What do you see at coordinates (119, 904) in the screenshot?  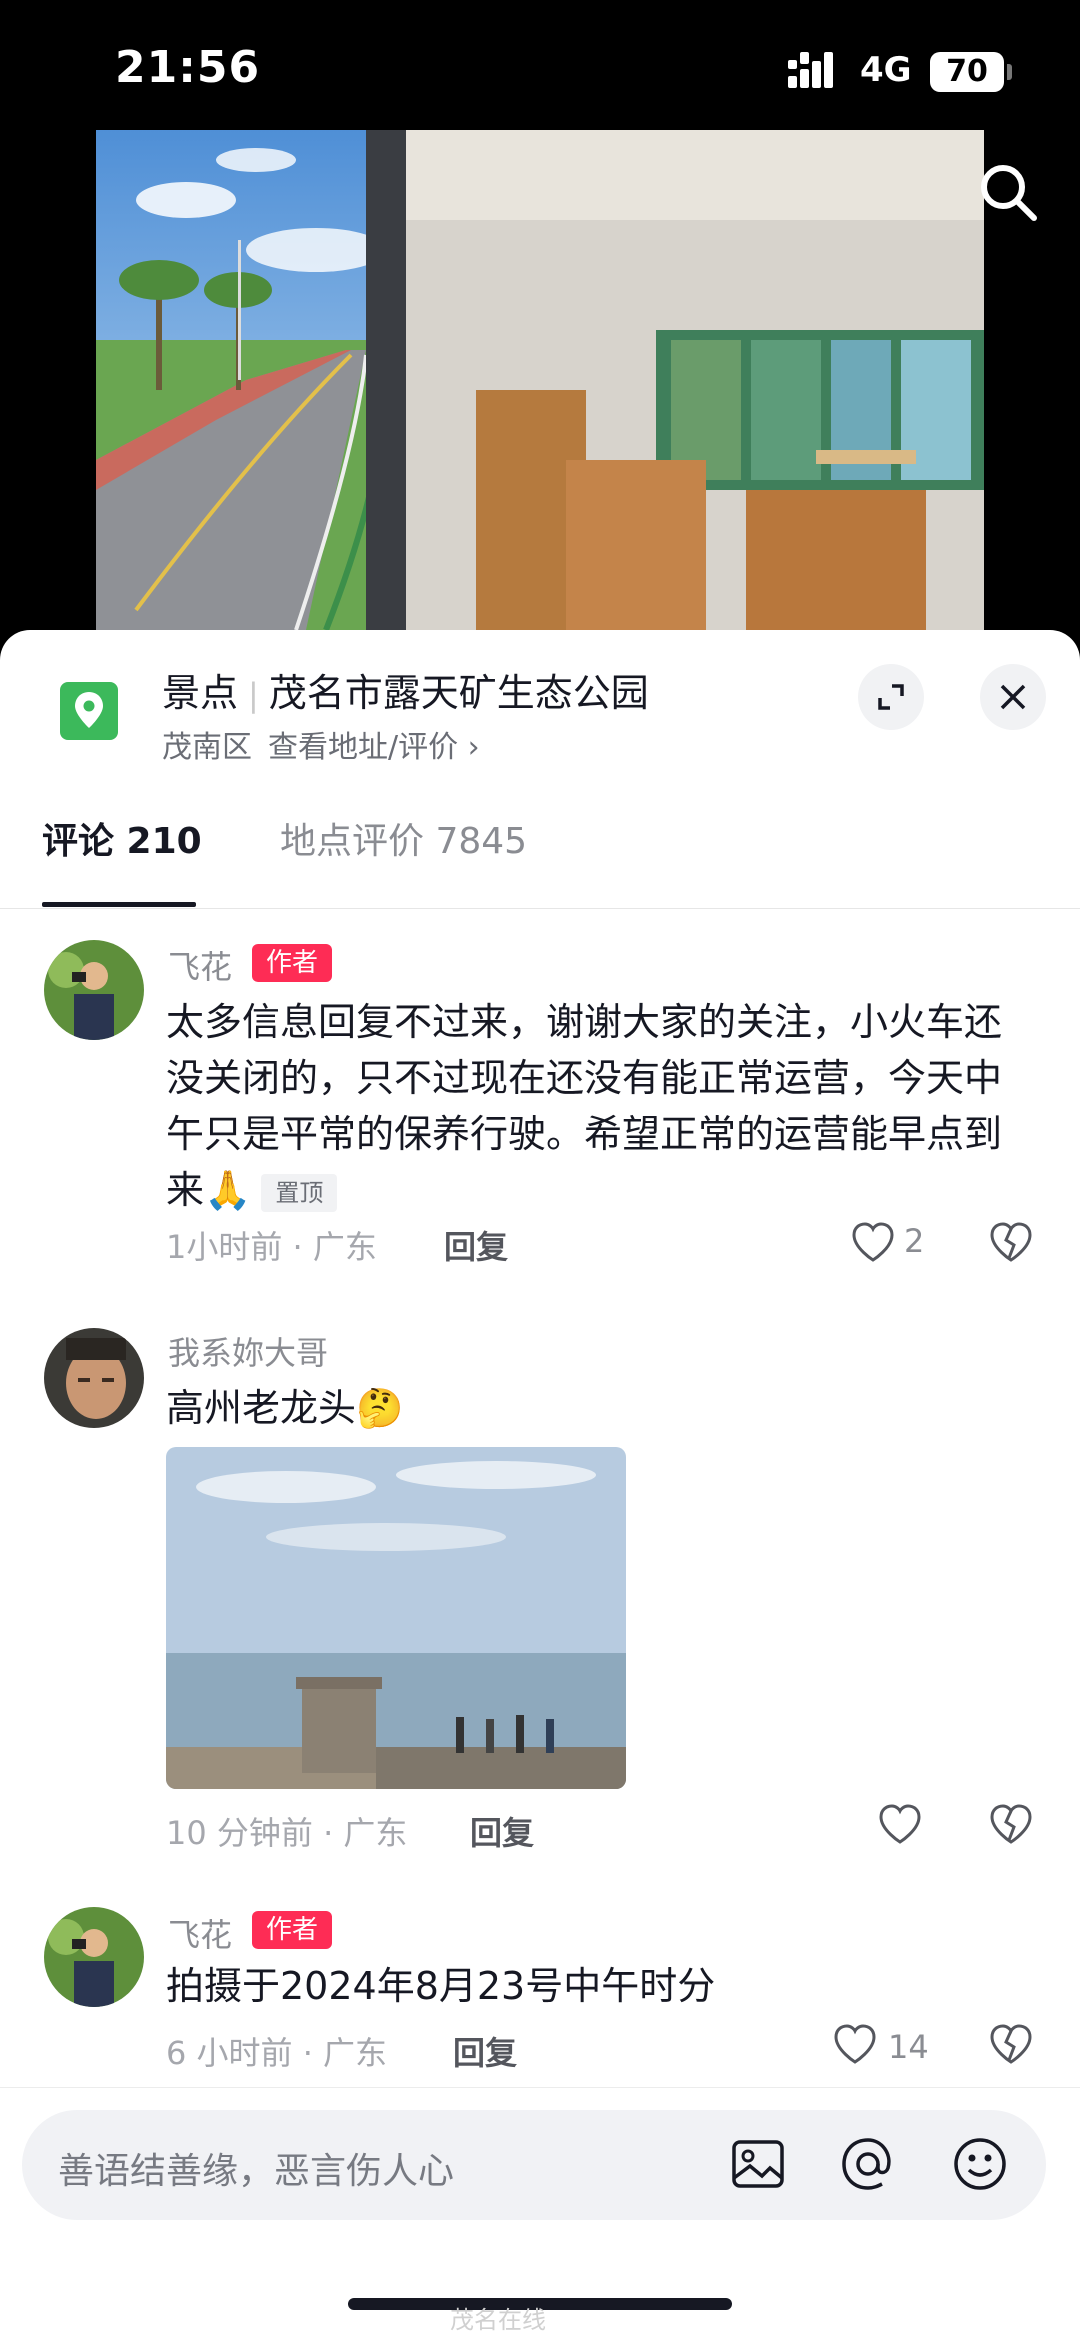 I see `active-tab-indicator` at bounding box center [119, 904].